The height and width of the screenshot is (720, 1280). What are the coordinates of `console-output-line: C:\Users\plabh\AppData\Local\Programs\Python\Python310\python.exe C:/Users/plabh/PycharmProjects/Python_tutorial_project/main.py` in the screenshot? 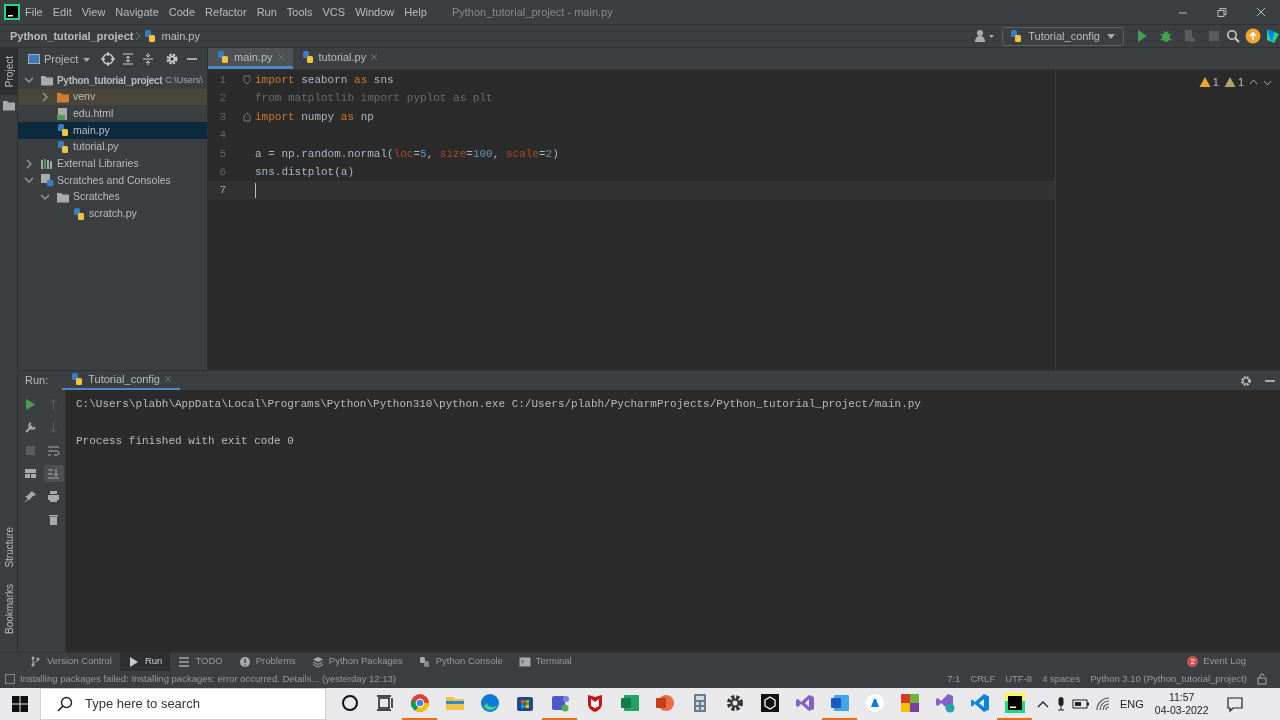 It's located at (498, 404).